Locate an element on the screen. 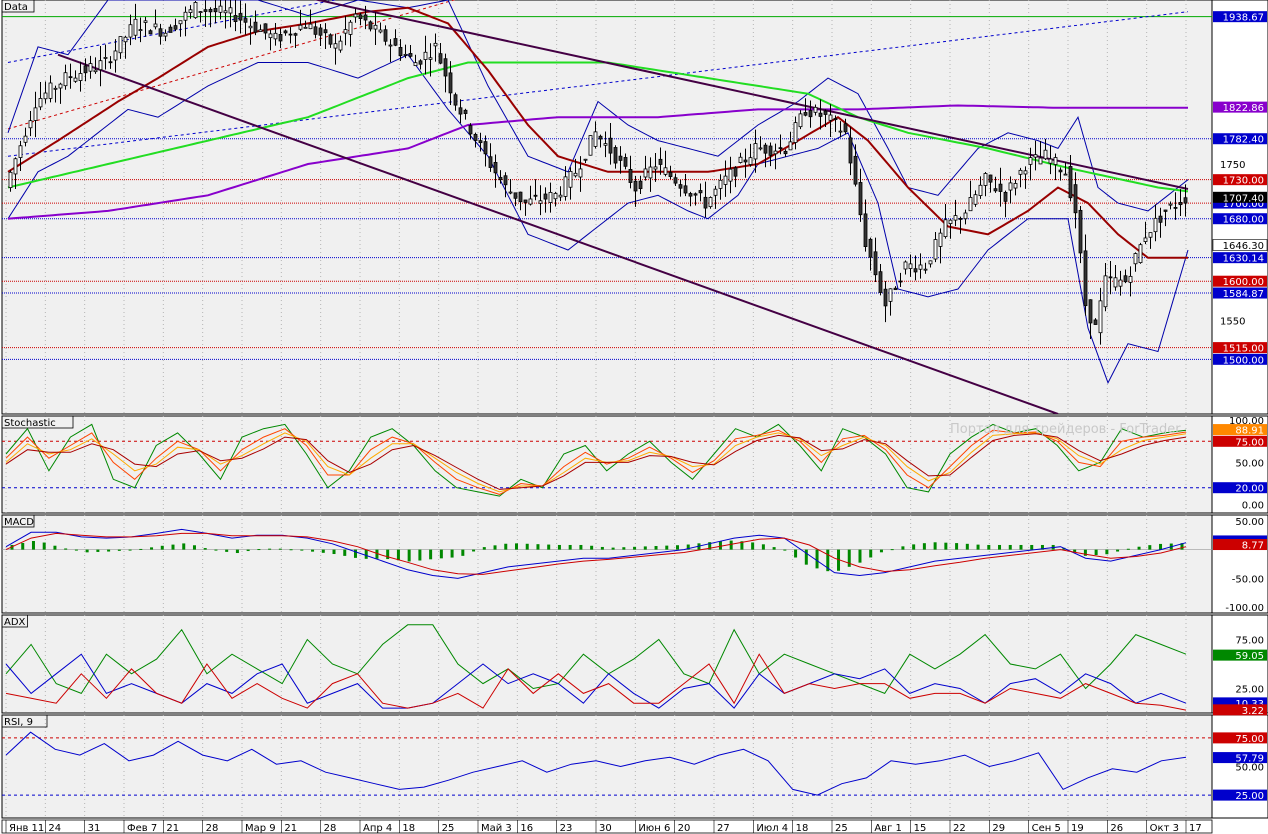  time-tick-label: 15 is located at coordinates (920, 828).